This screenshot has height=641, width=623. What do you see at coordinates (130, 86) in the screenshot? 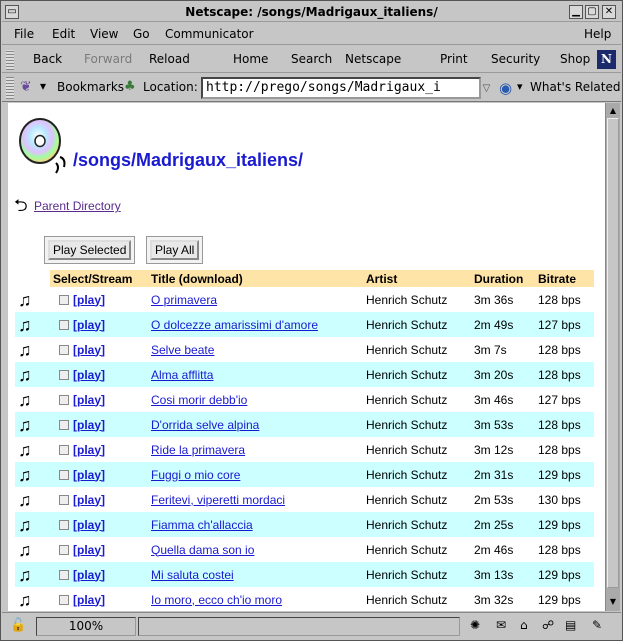
I see `location-page-icon: ♣` at bounding box center [130, 86].